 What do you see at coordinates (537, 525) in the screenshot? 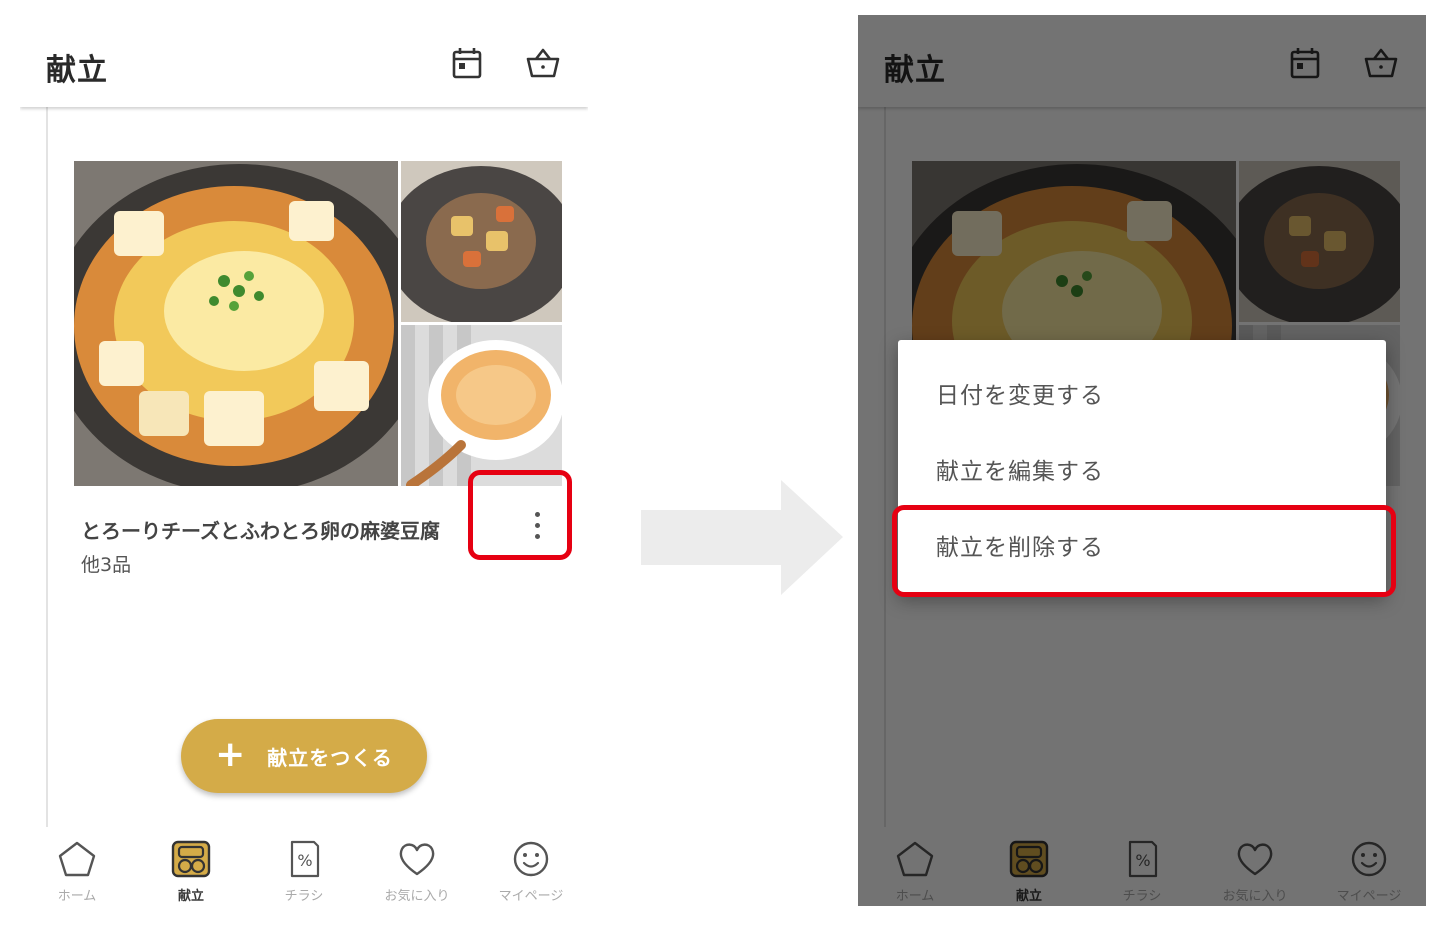
I see `more-vert-icon` at bounding box center [537, 525].